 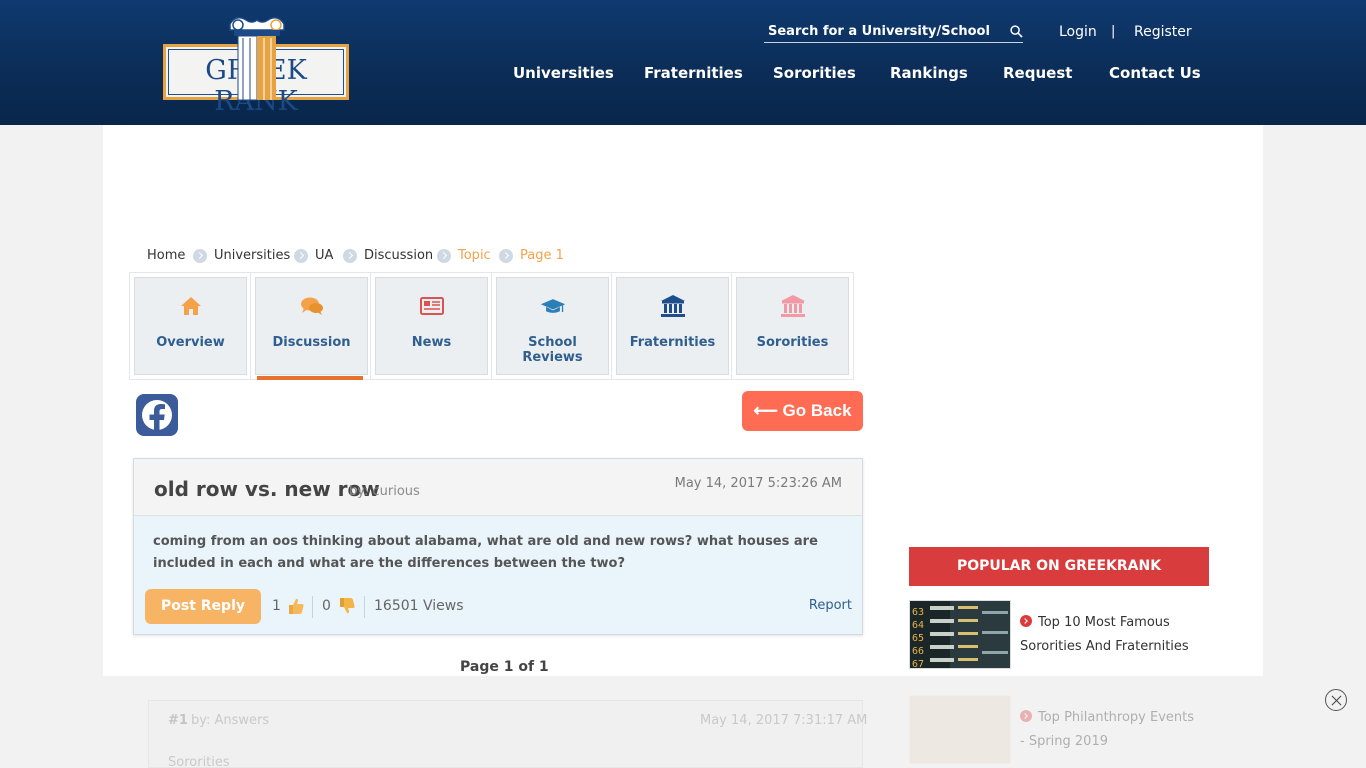 I want to click on tab-label: News, so click(x=431, y=342).